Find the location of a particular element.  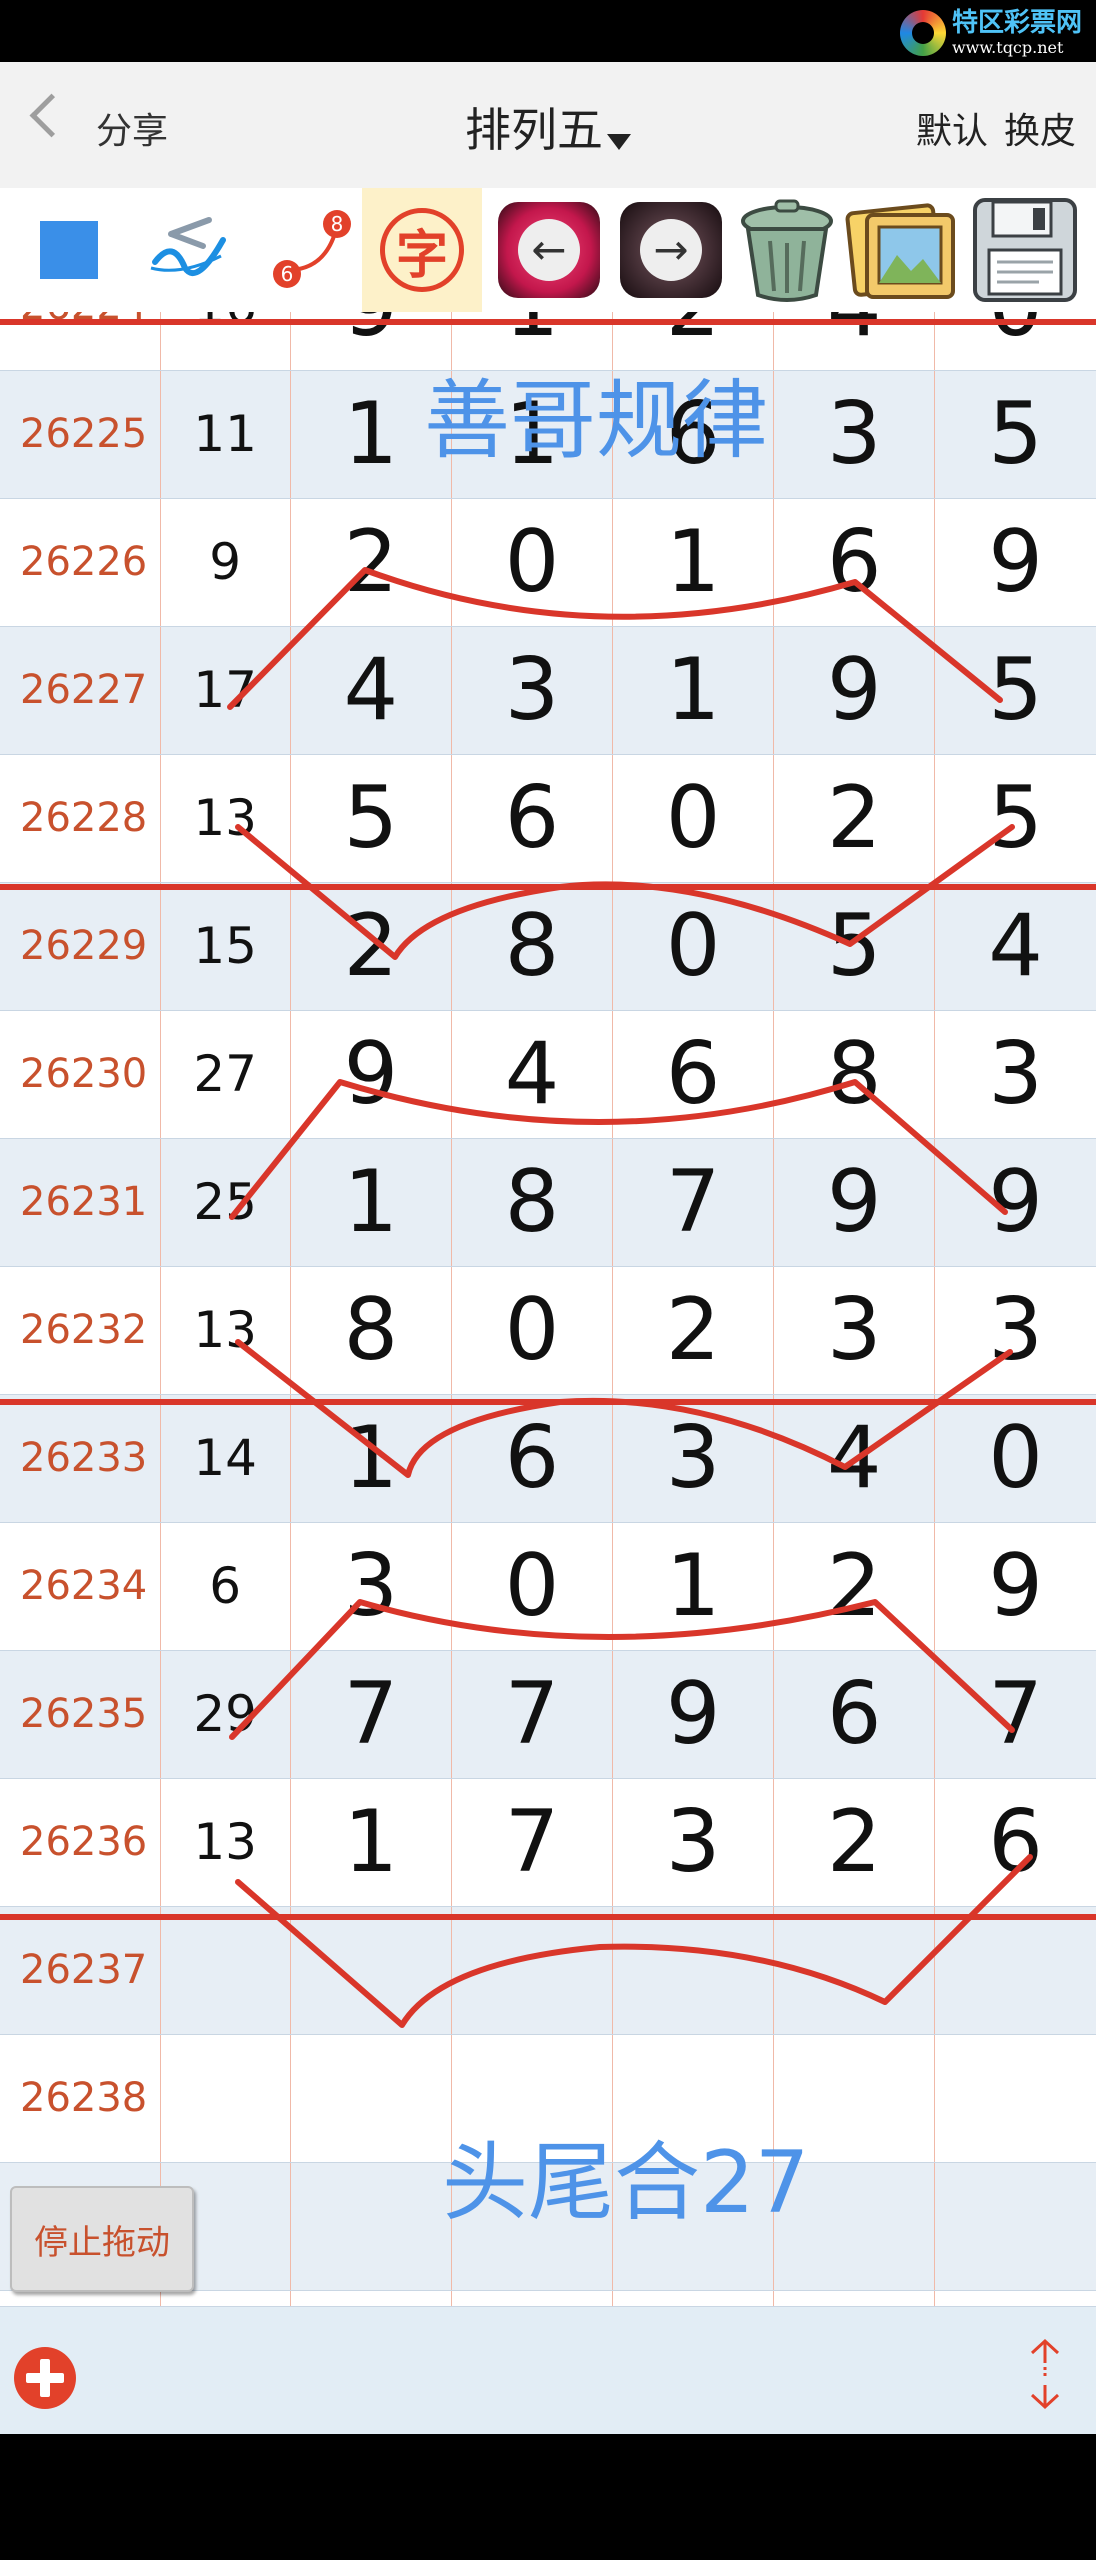

digit-cell: 6 is located at coordinates (693, 1074).